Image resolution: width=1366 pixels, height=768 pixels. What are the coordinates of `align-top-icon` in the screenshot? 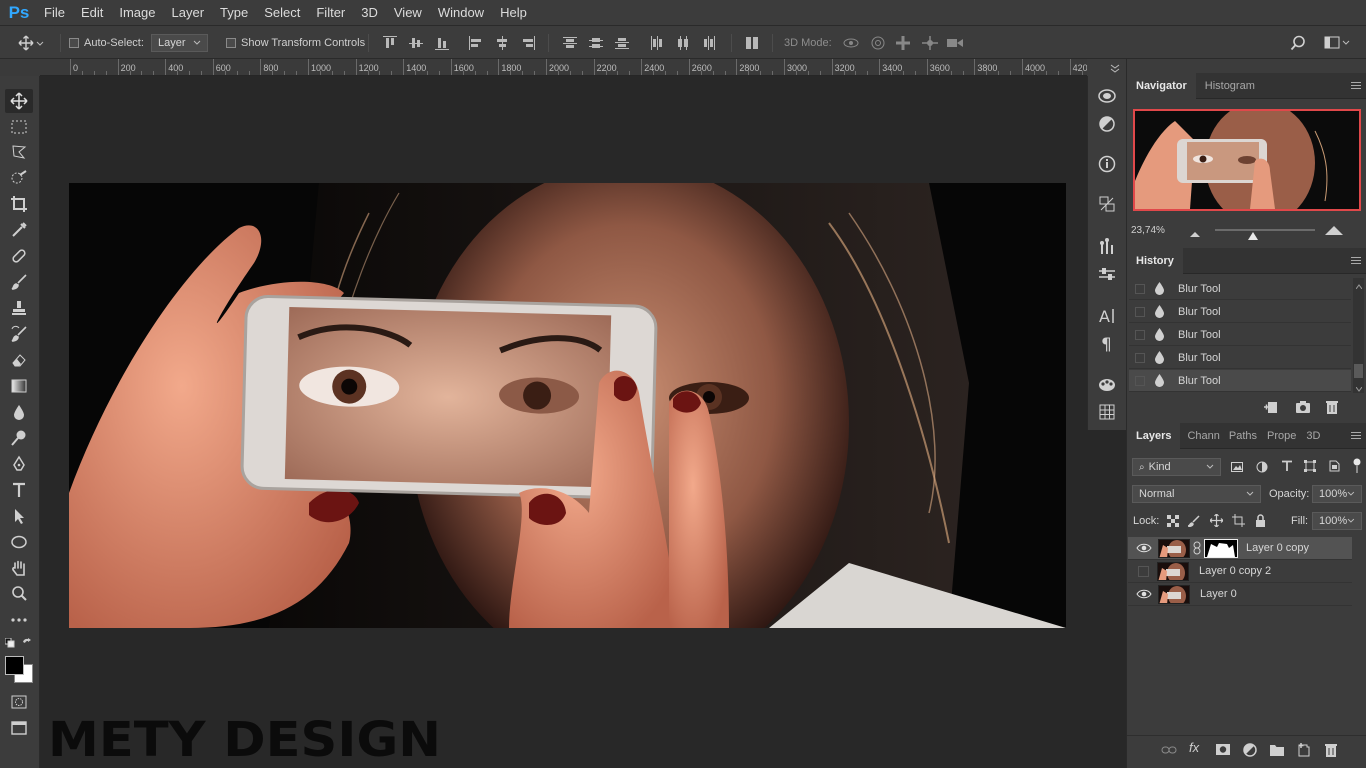 It's located at (390, 43).